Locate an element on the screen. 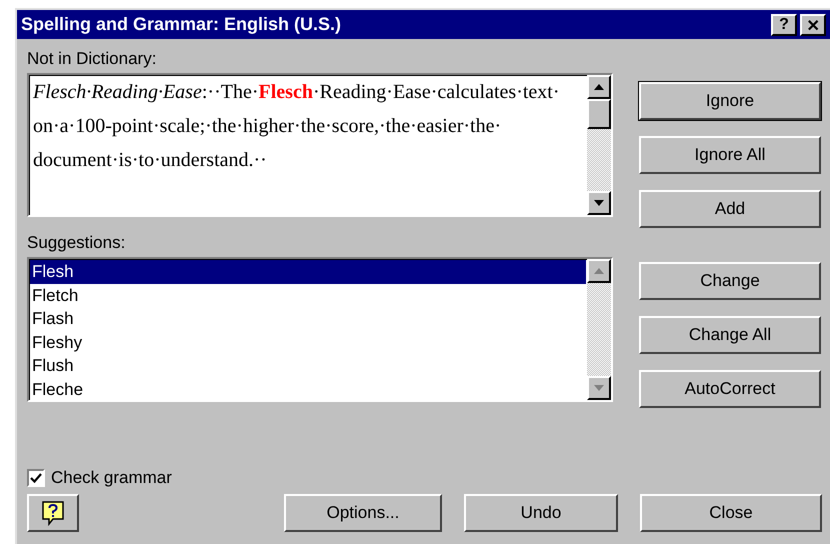  help-button is located at coordinates (53, 513).